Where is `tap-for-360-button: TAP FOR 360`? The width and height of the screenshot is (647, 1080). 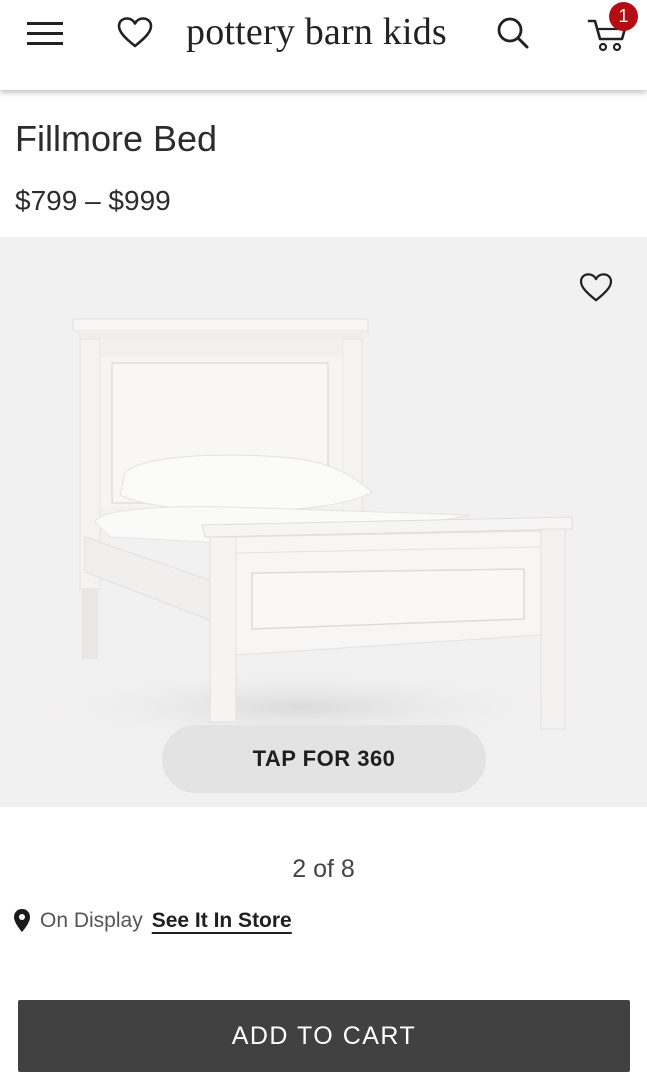
tap-for-360-button: TAP FOR 360 is located at coordinates (324, 759).